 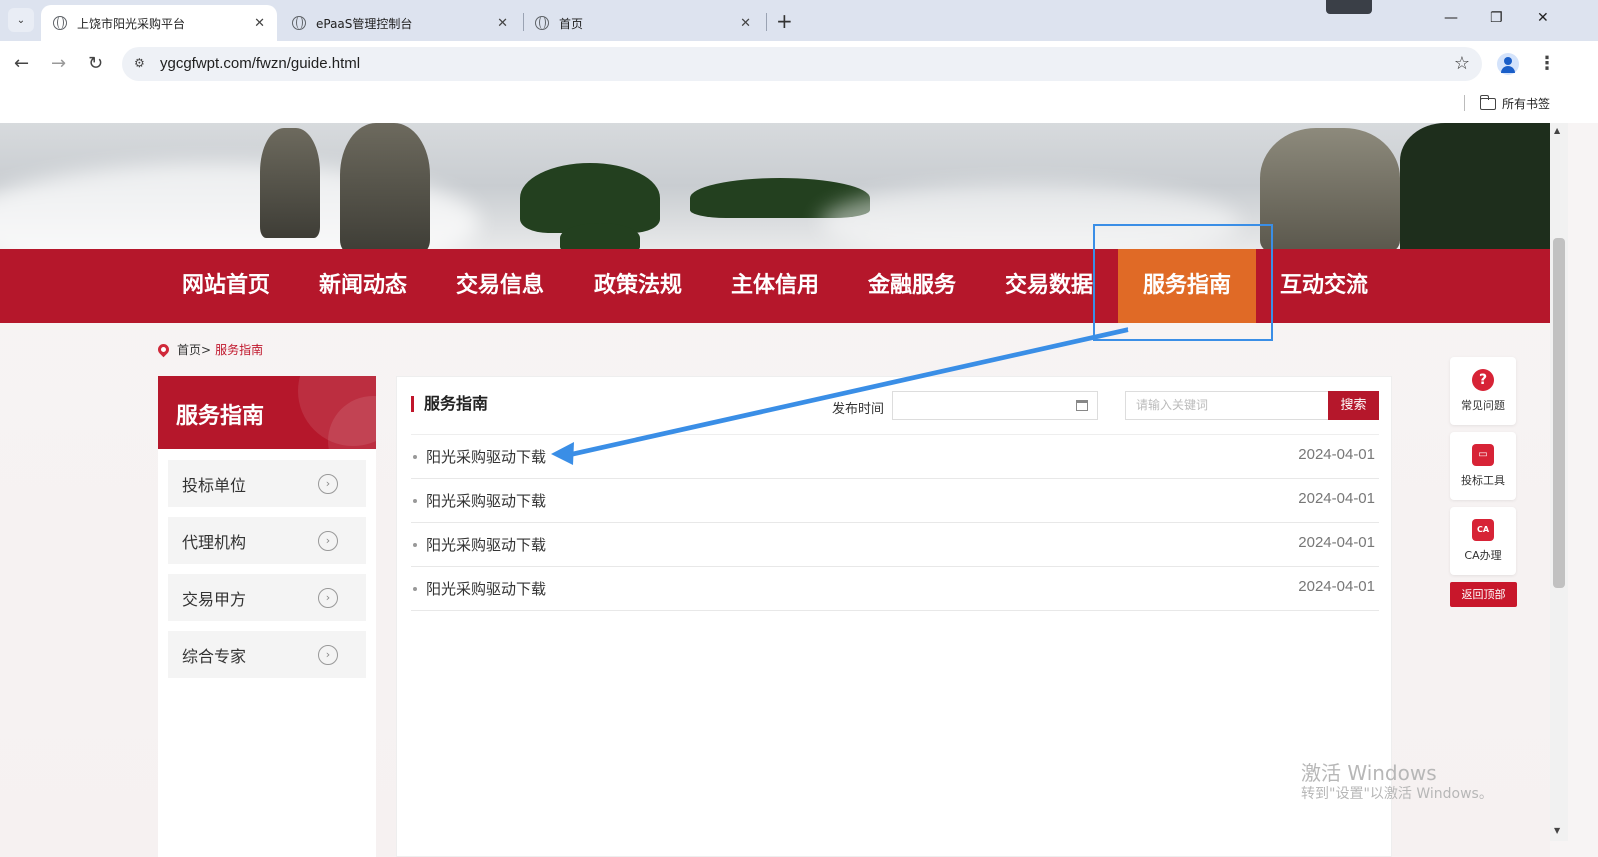 What do you see at coordinates (364, 23) in the screenshot?
I see `tab-title: ePaaS管理控制台` at bounding box center [364, 23].